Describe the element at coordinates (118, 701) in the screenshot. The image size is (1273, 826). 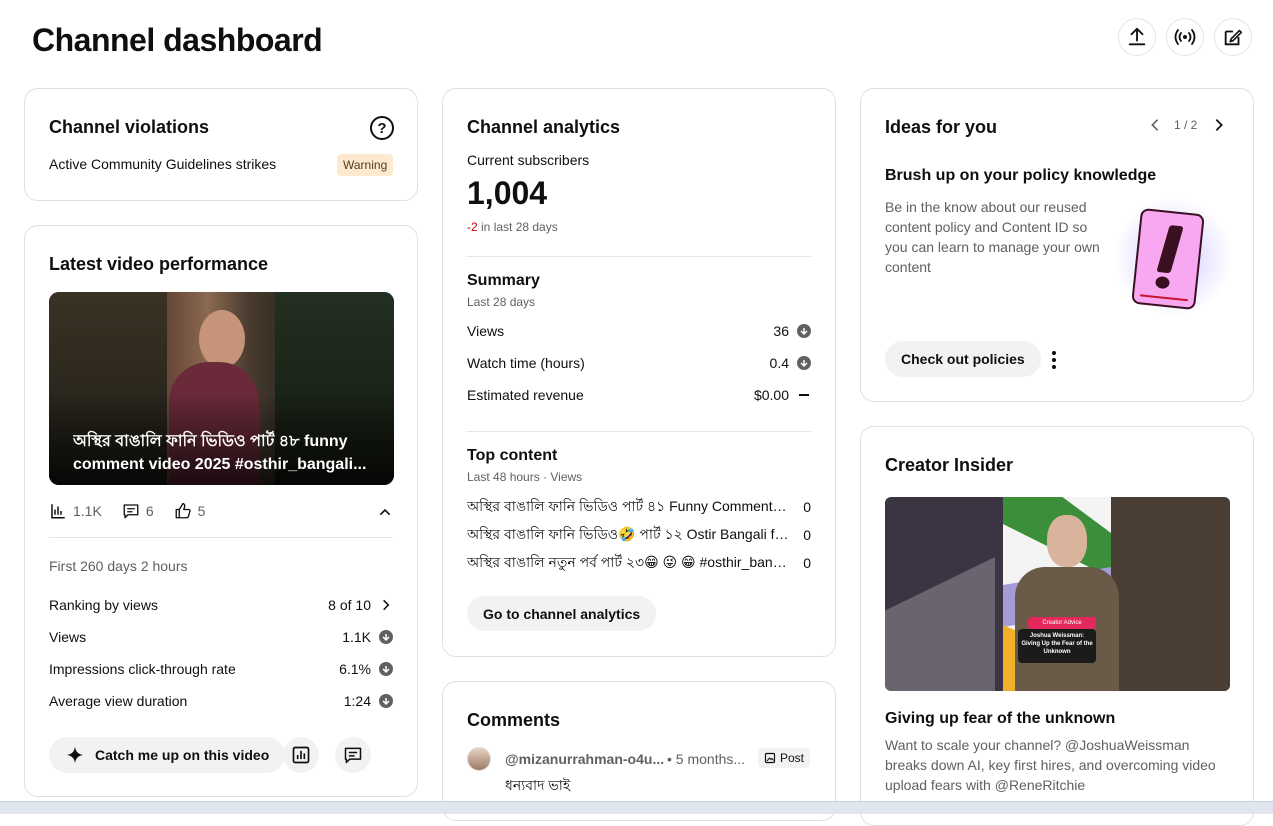
I see `metric-label: Average view duration` at that location.